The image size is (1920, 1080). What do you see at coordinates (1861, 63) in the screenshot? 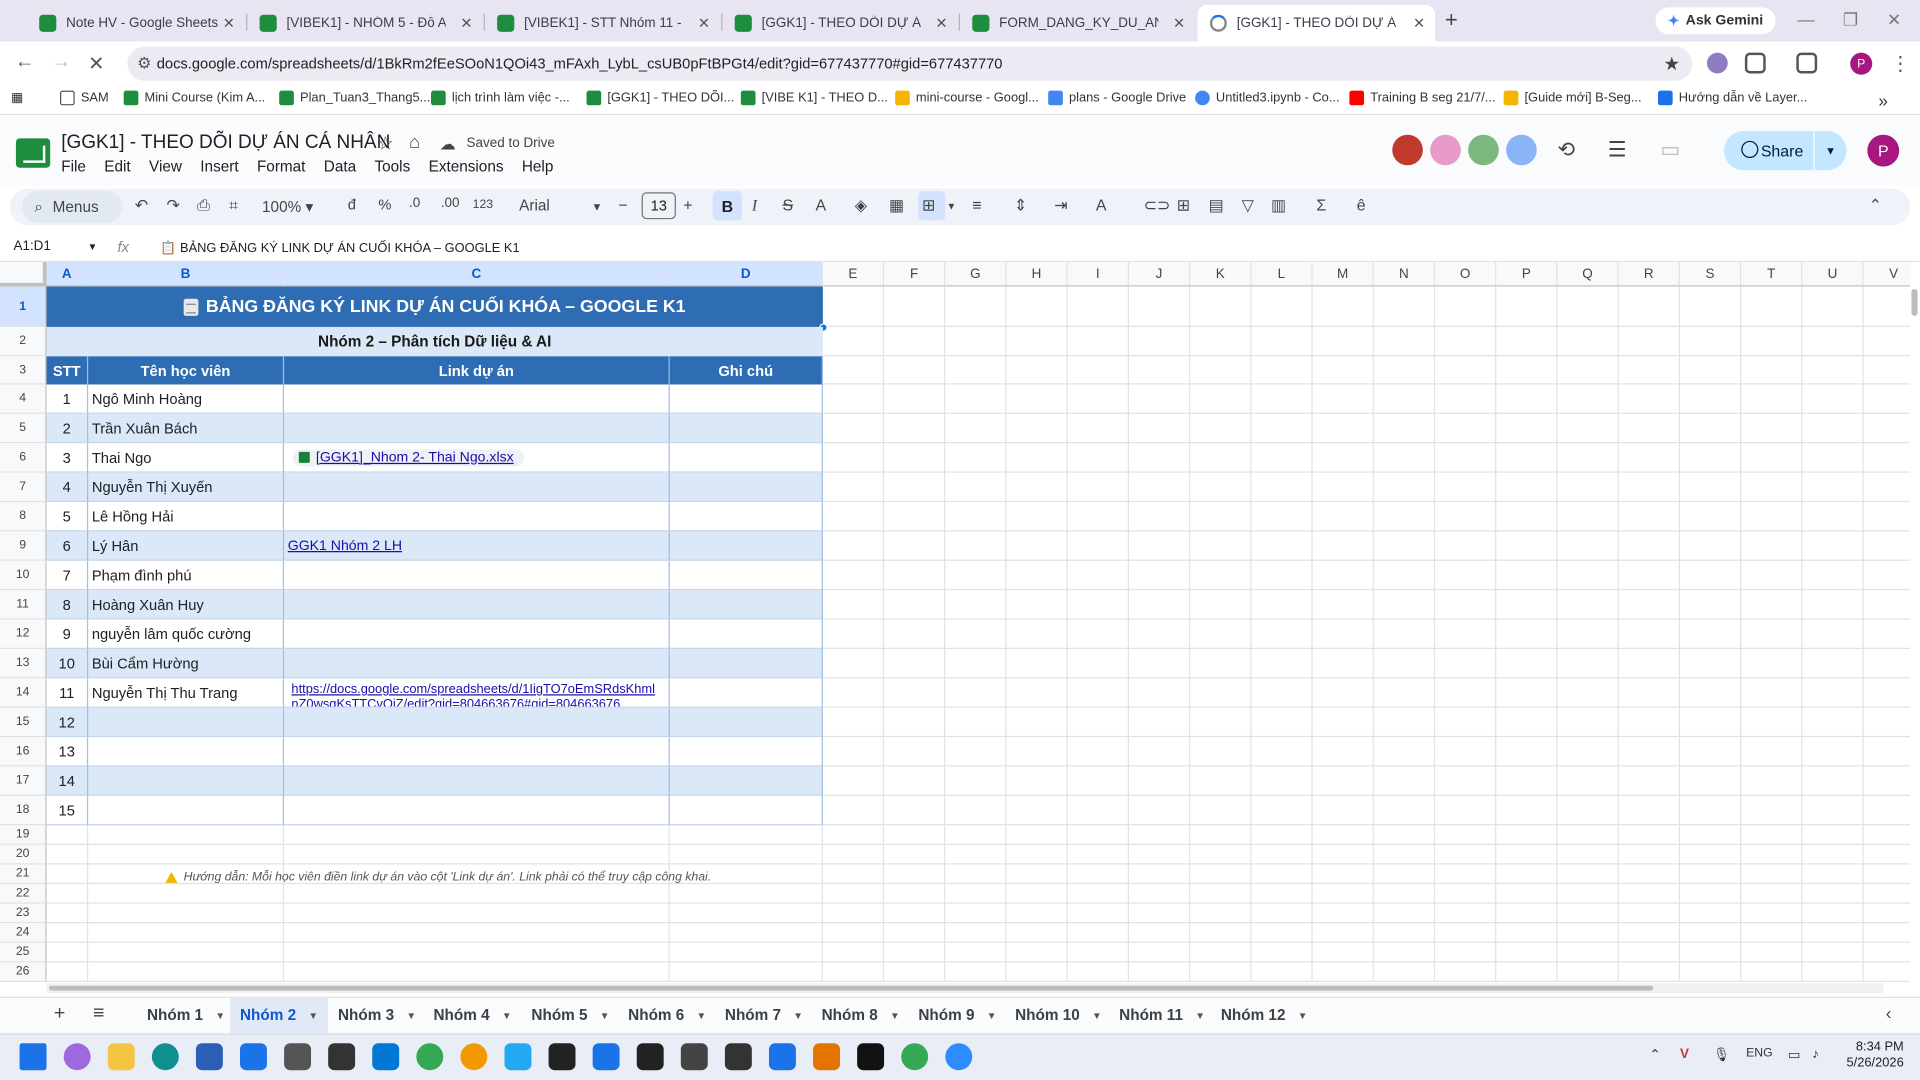
I see `profile-avatar: P` at bounding box center [1861, 63].